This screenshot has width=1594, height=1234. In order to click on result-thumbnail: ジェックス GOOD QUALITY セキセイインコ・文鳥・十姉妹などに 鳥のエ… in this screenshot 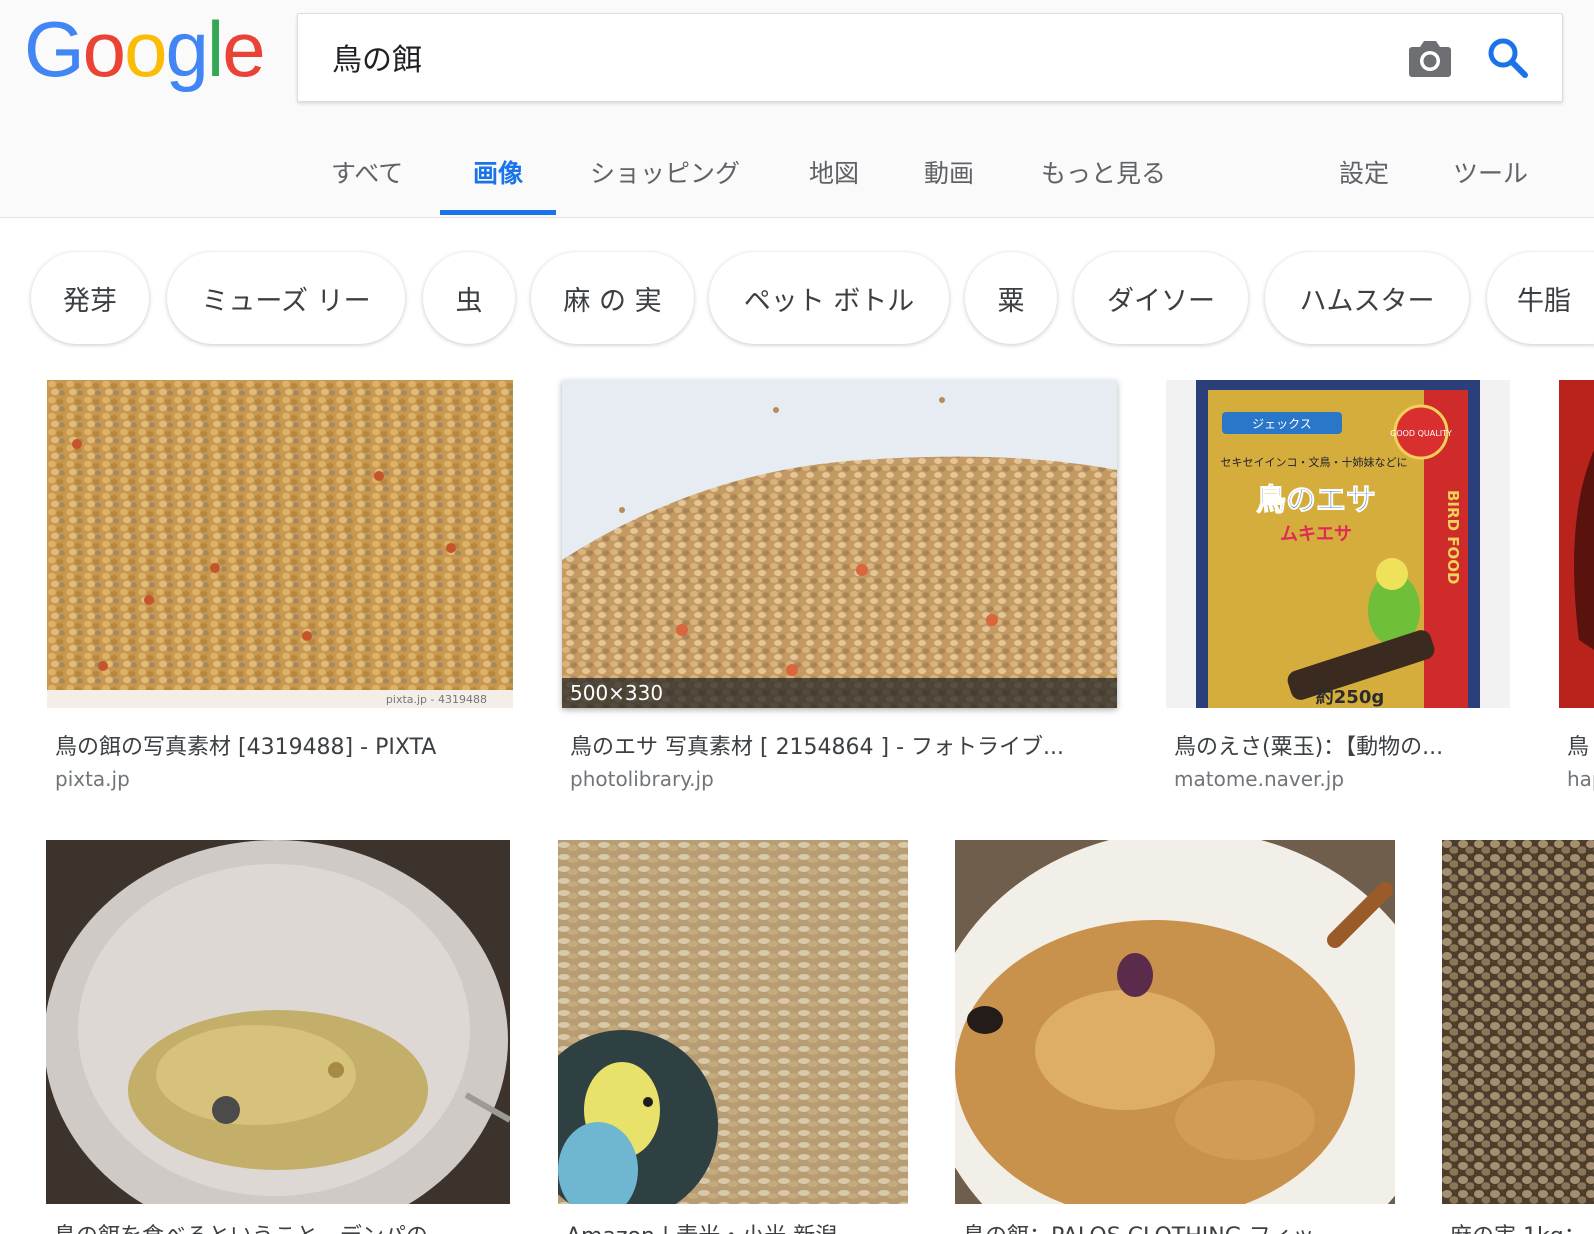, I will do `click(1338, 544)`.